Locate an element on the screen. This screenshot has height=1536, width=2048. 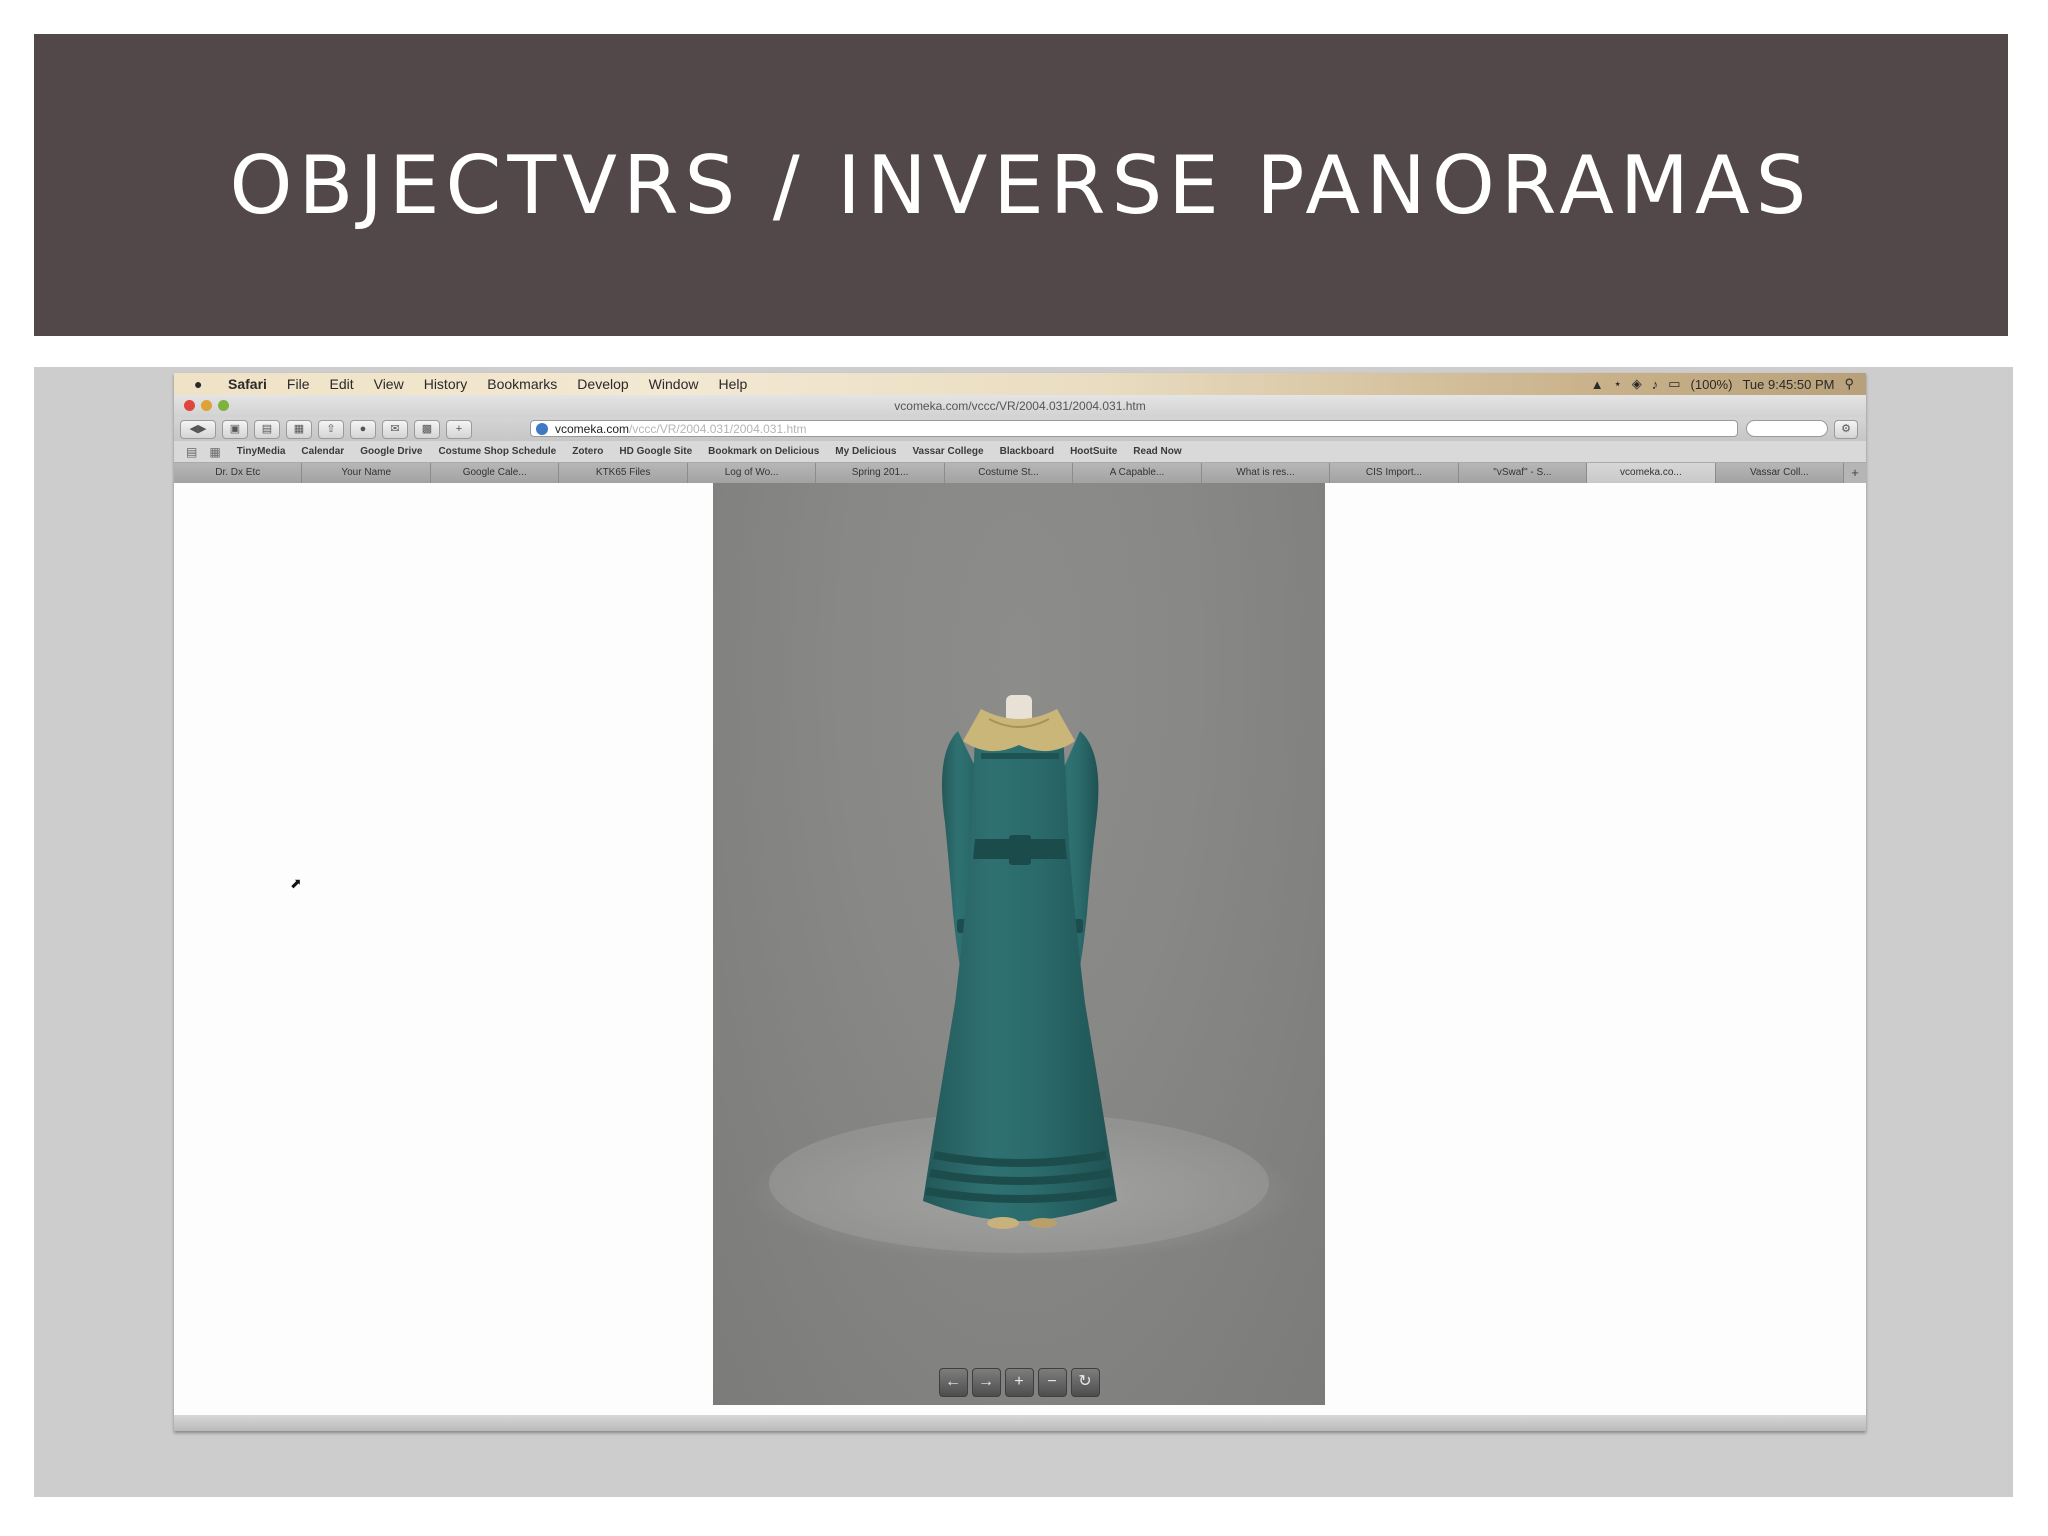
bookmarks-grid-icon: ▦ is located at coordinates (214, 452).